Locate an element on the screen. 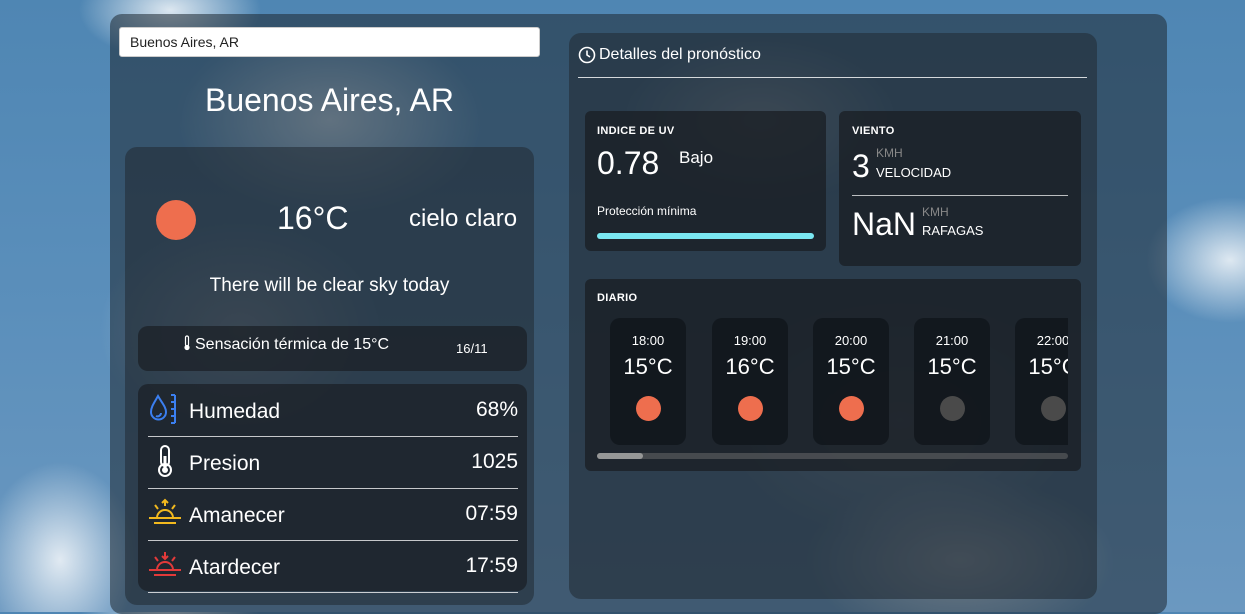  clock-icon is located at coordinates (587, 55).